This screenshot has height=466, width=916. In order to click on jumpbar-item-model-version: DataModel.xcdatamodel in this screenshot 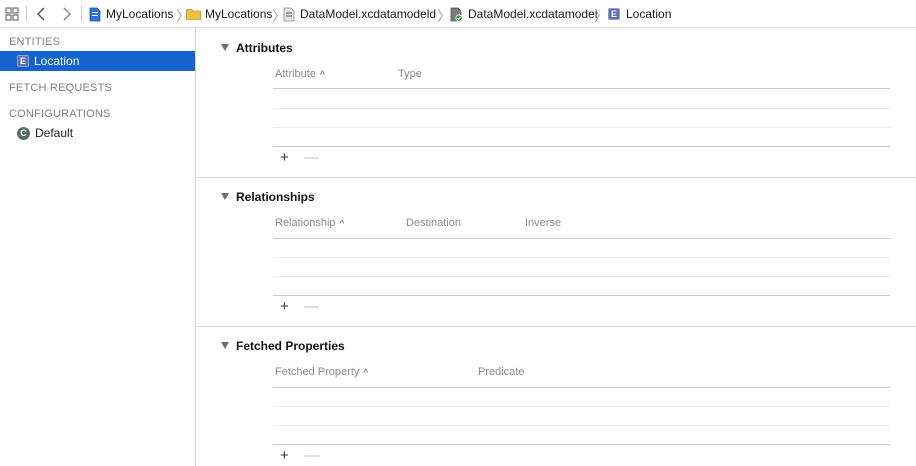, I will do `click(523, 14)`.